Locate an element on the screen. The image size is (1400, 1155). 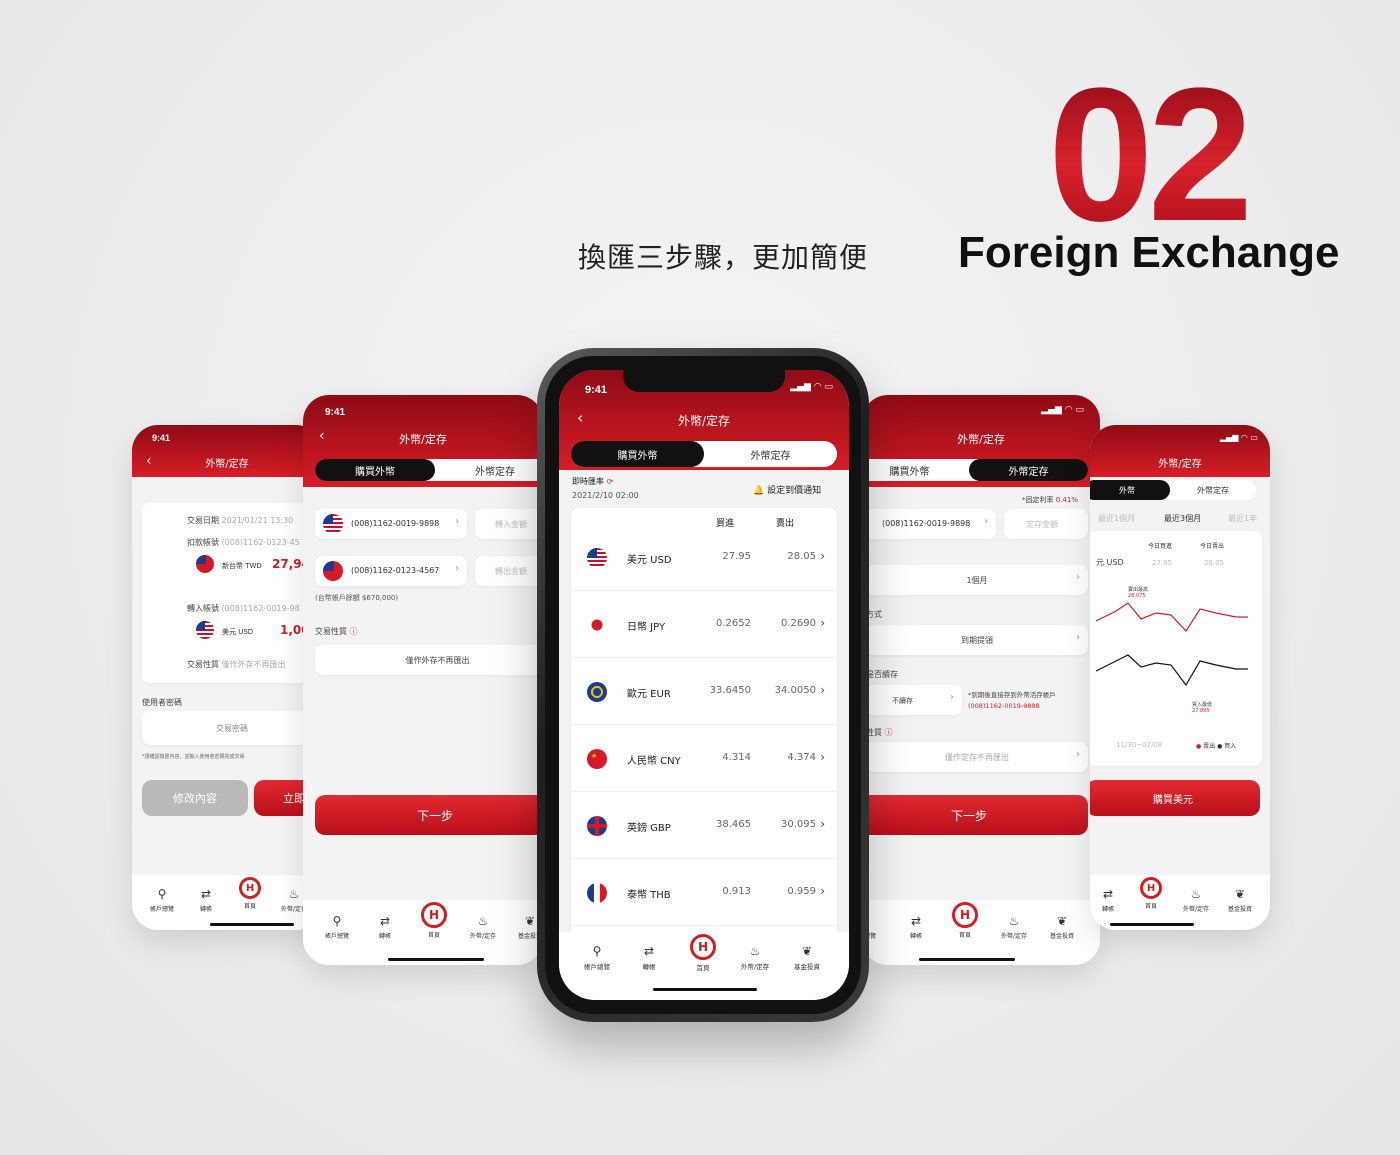
rate-row: 美元 USD 27.95 28.05 › is located at coordinates (704, 557).